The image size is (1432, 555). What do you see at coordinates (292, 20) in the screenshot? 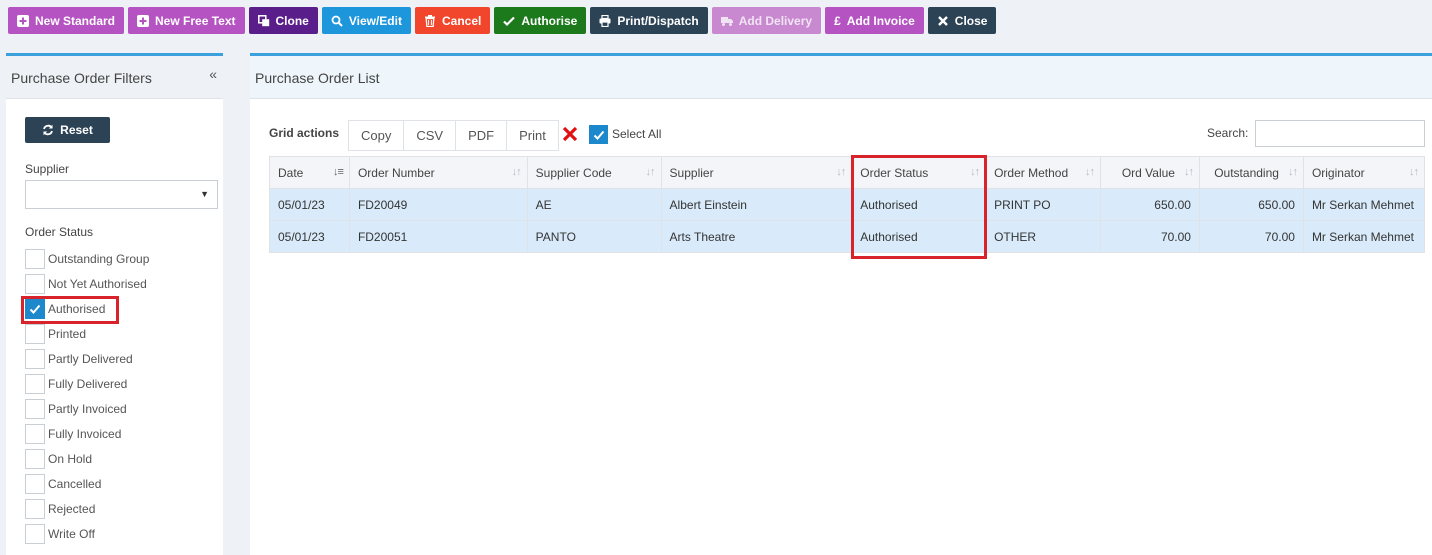
I see `clone-label: Clone` at bounding box center [292, 20].